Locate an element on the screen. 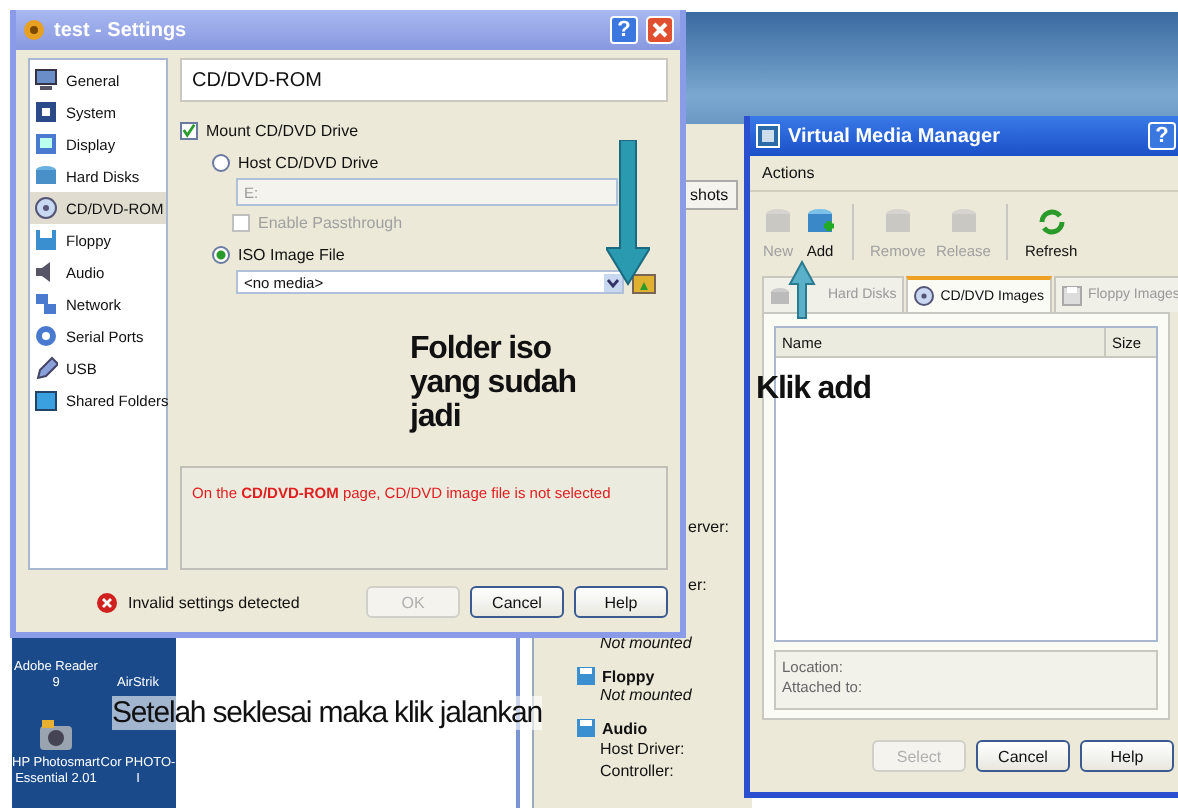 Image resolution: width=1178 pixels, height=808 pixels. annotation-text: Folder iso yang sudah jadi is located at coordinates (494, 383).